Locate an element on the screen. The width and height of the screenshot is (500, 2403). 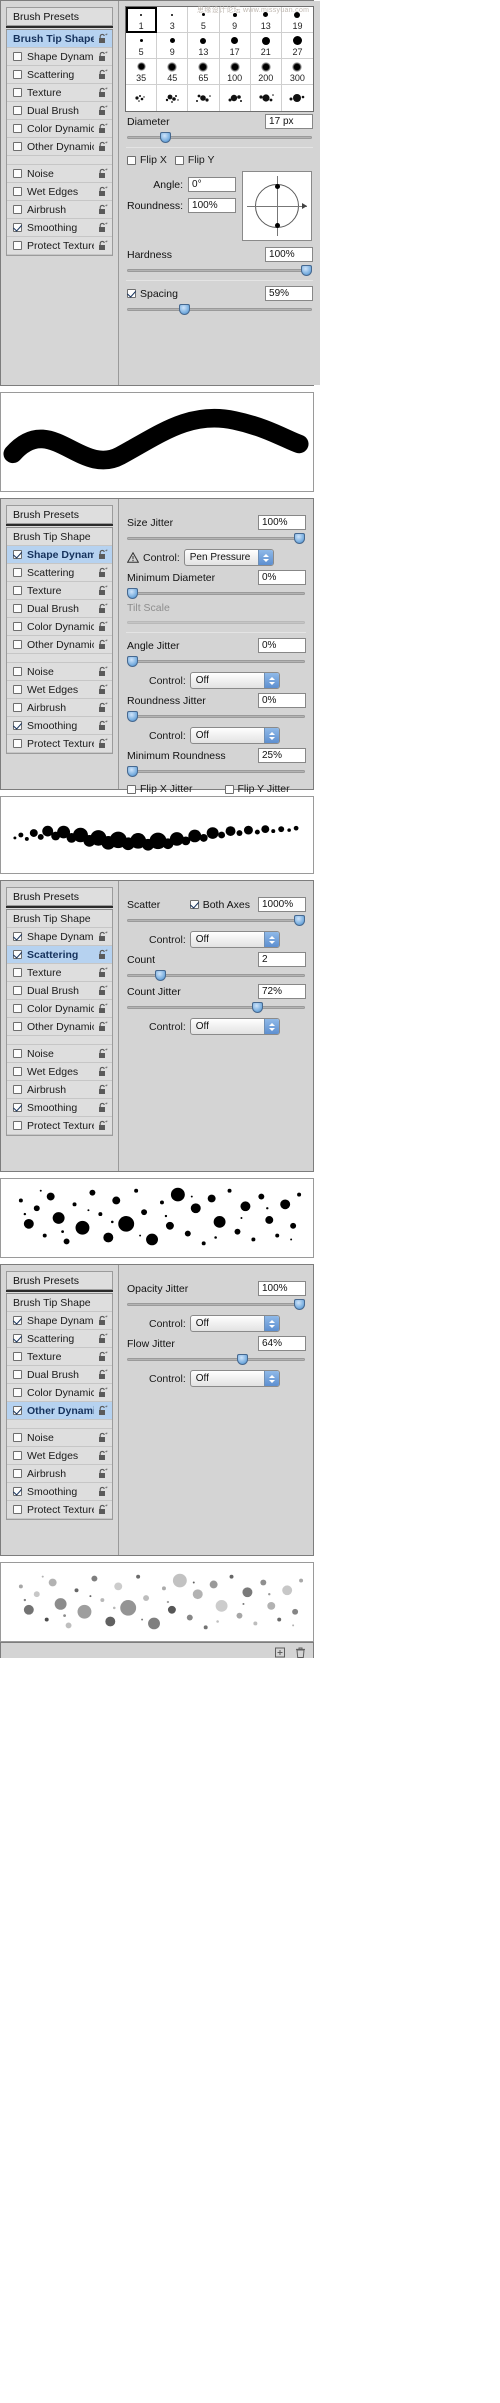
brush-cell: 100 is located at coordinates (235, 72).